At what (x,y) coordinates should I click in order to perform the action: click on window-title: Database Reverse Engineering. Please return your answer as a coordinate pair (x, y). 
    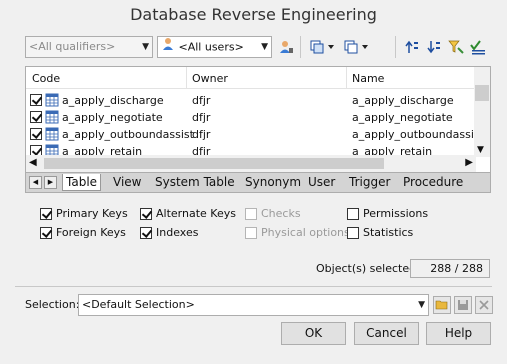
    Looking at the image, I should click on (253, 14).